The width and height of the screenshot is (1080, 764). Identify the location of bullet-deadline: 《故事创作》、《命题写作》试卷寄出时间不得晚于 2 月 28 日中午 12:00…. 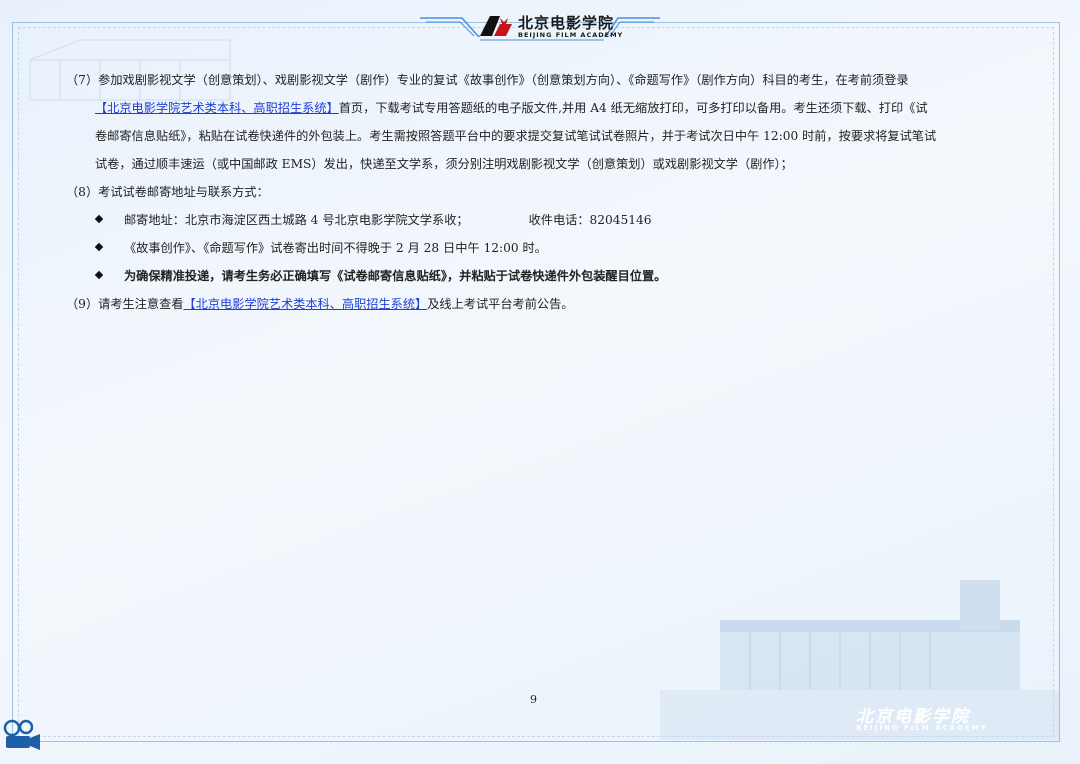
(541, 248).